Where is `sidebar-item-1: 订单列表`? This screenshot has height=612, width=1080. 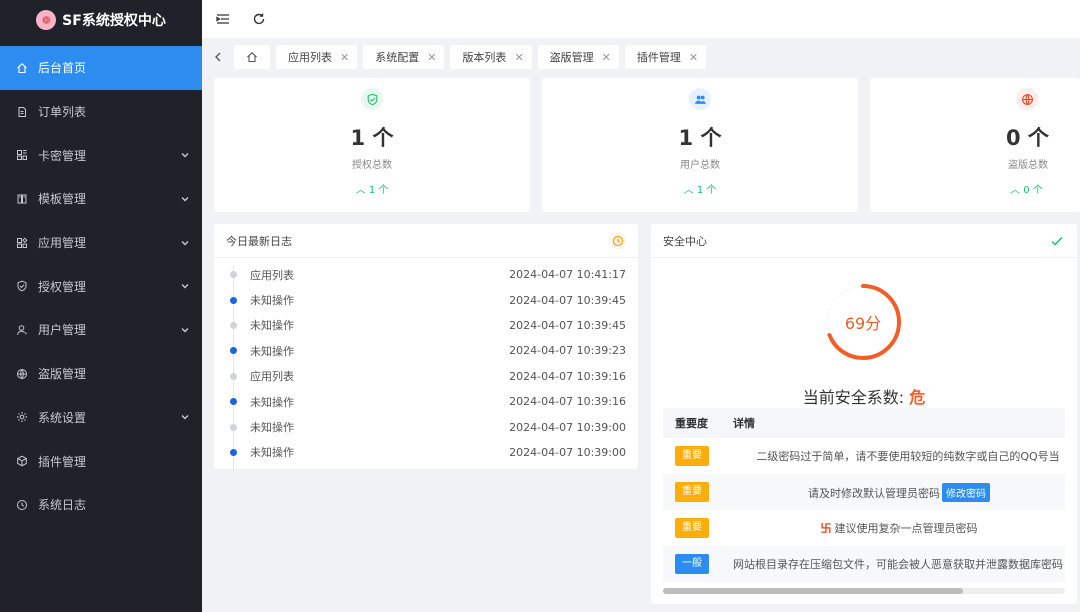
sidebar-item-1: 订单列表 is located at coordinates (101, 112).